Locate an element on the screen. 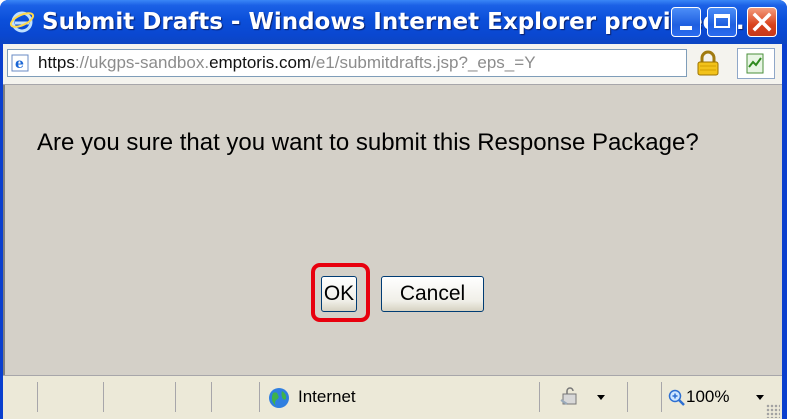 Image resolution: width=787 pixels, height=419 pixels. close-button is located at coordinates (762, 22).